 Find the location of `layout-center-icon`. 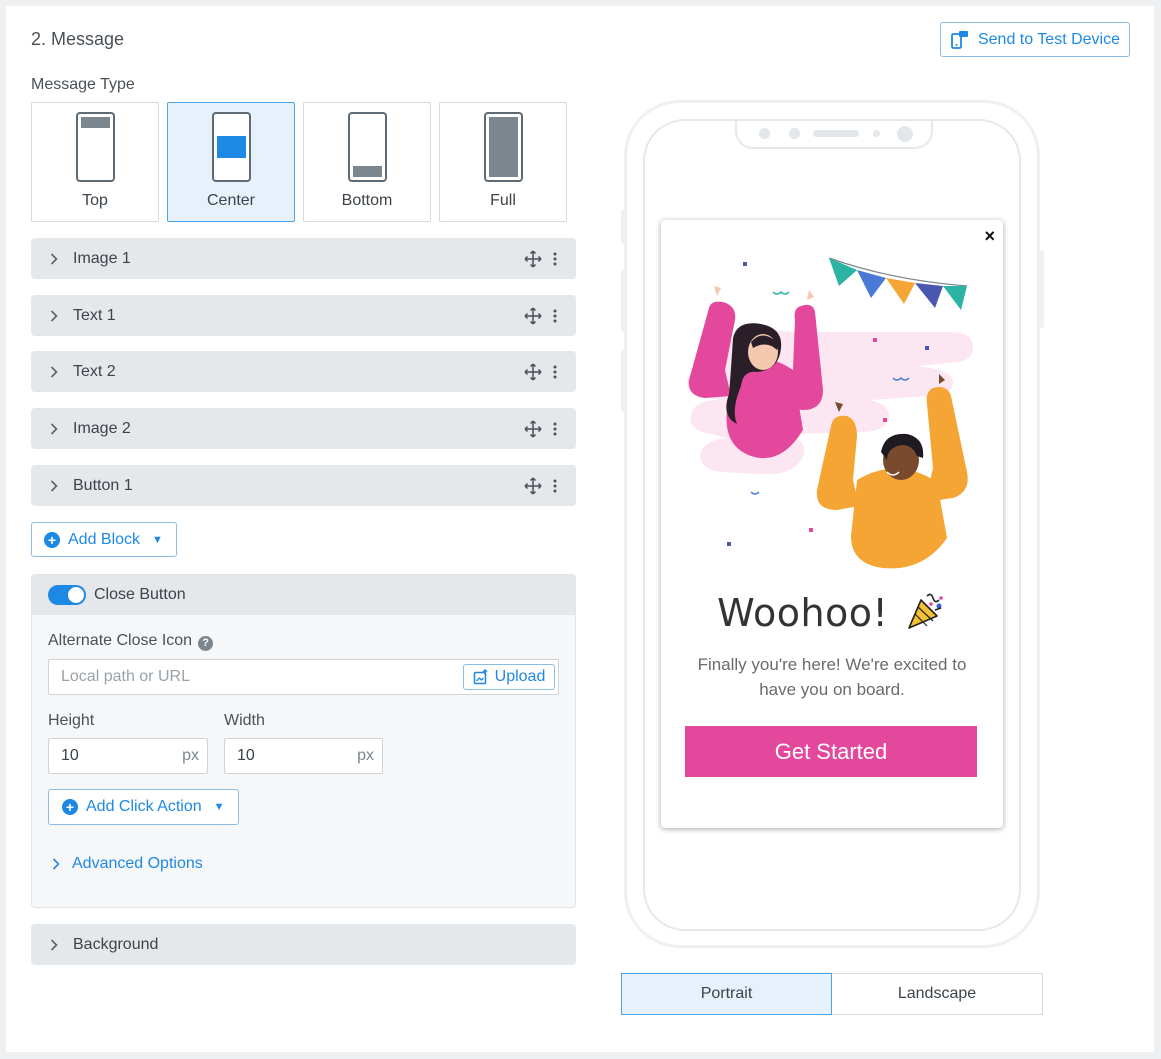

layout-center-icon is located at coordinates (231, 147).